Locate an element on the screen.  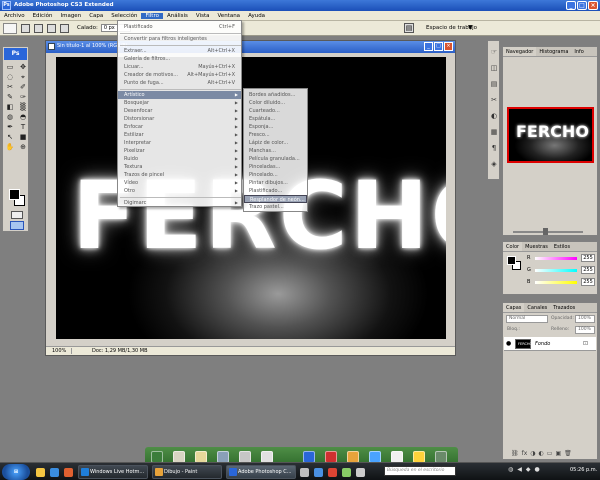
filter-menu-item: Licuar... Mayús+Ctrl+X is located at coordinates (179, 67).